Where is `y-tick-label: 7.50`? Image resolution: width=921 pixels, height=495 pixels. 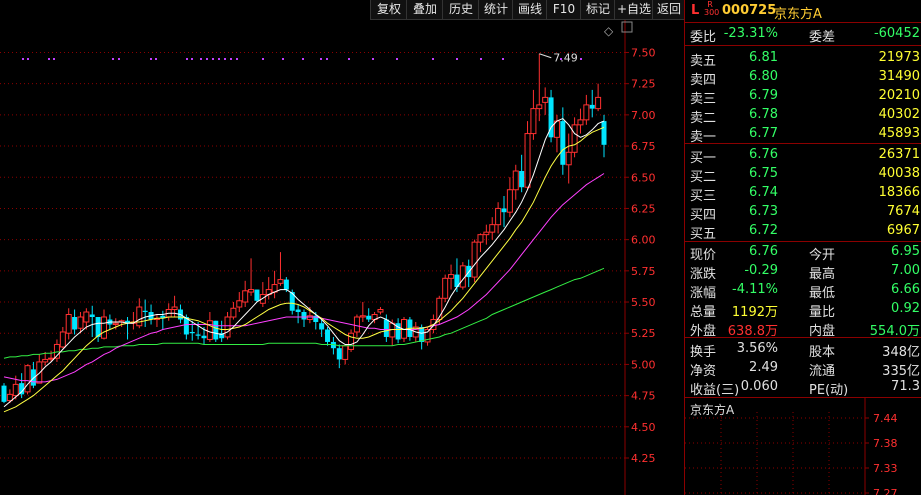 y-tick-label: 7.50 is located at coordinates (643, 52).